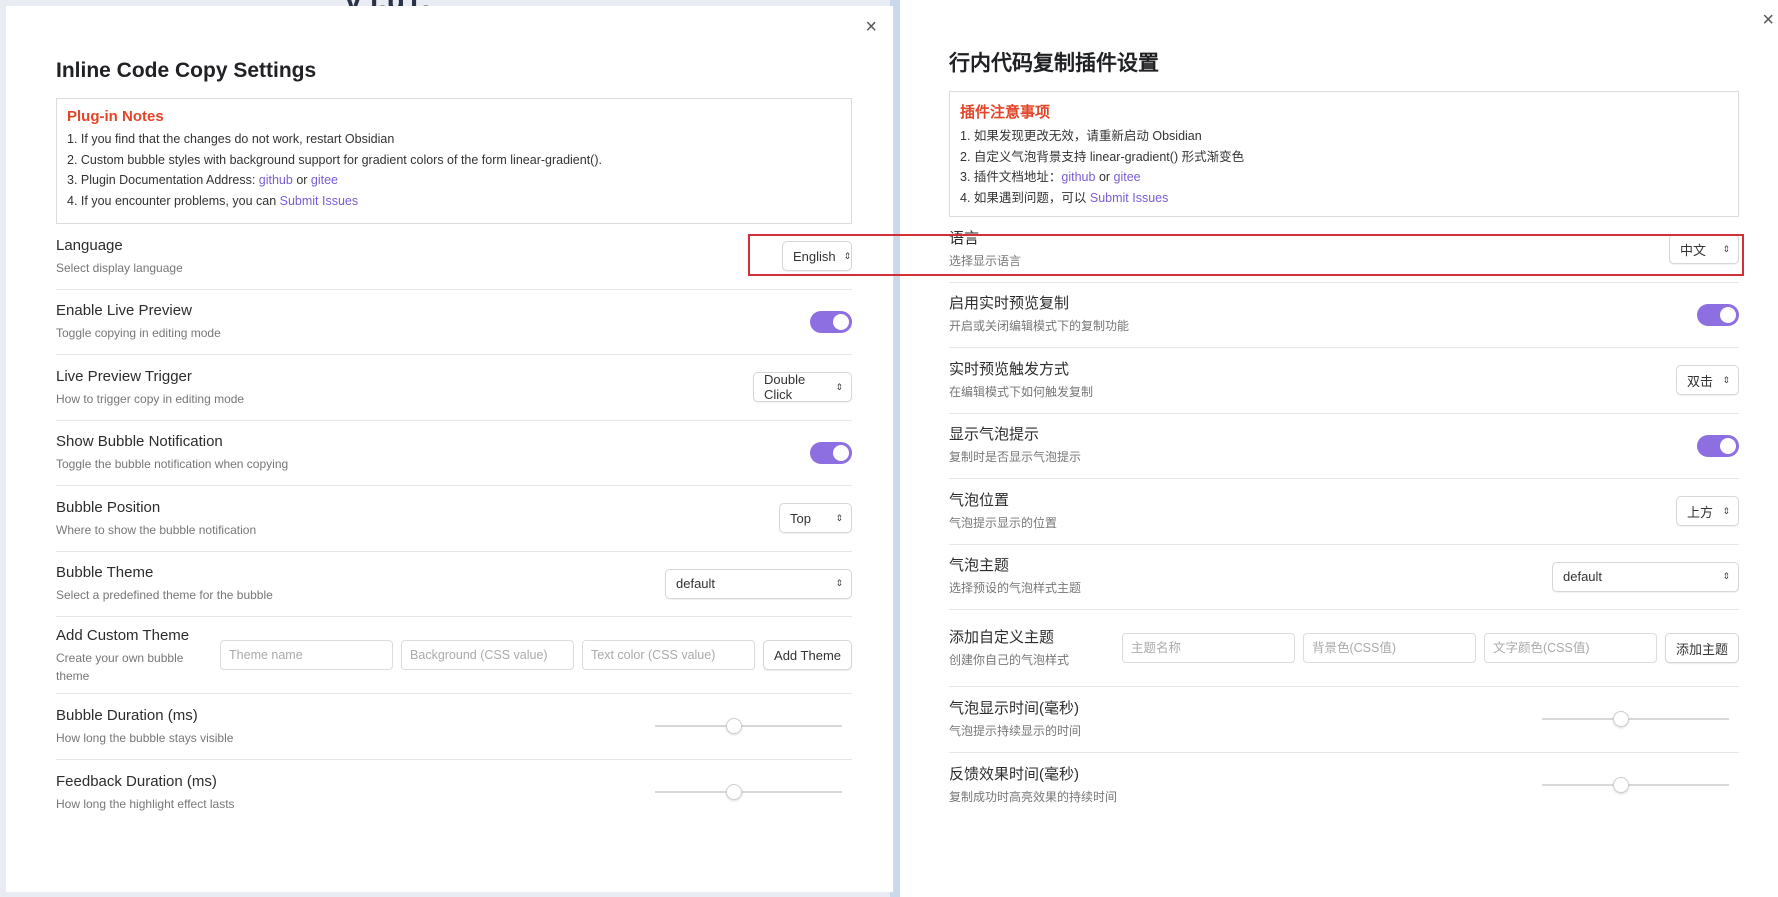 This screenshot has width=1778, height=897. I want to click on note-line: 1. 如果发现更改无效，请重新启动 Obsidian, so click(1344, 136).